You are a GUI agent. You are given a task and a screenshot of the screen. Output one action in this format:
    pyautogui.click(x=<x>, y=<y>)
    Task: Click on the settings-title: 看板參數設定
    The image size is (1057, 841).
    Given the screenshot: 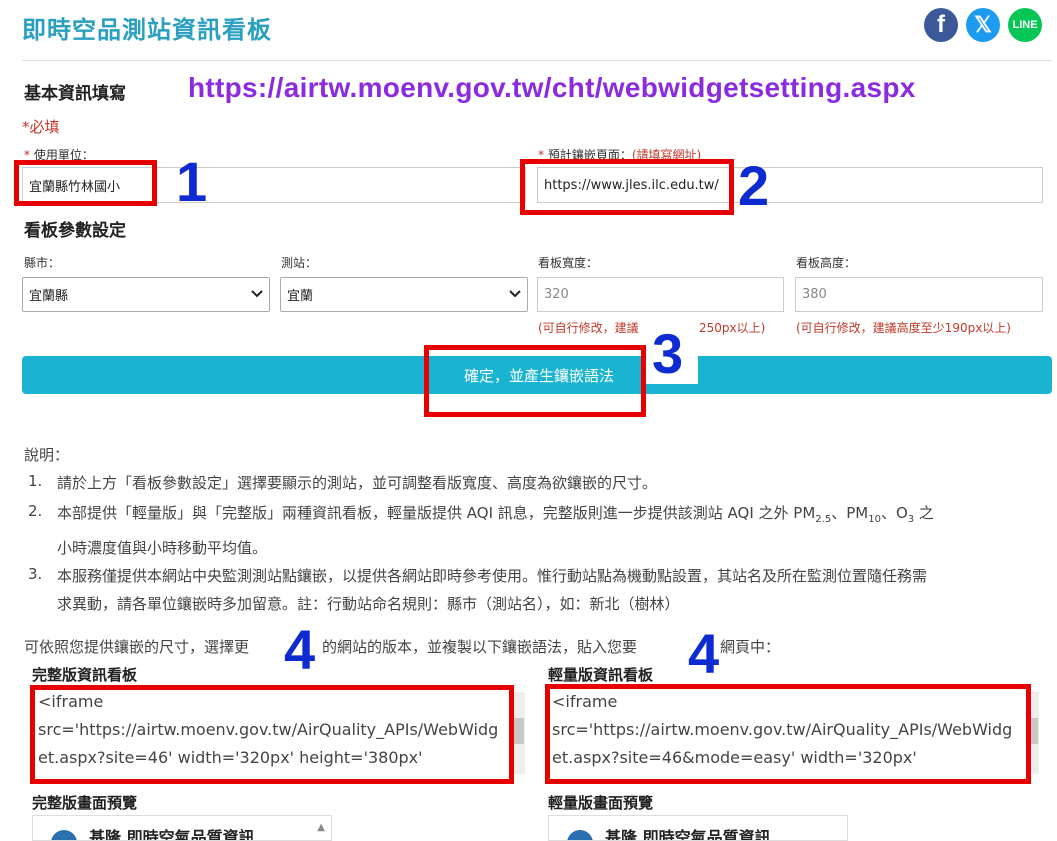 What is the action you would take?
    pyautogui.click(x=75, y=231)
    